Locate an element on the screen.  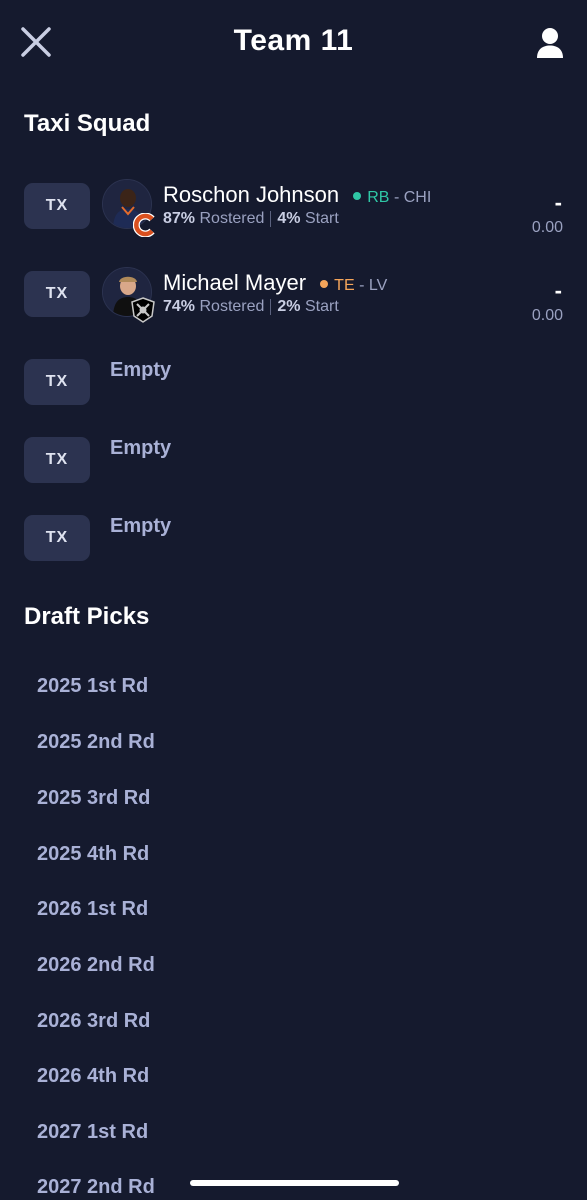
draft-pick-item: 2026 2nd Rd is located at coordinates (96, 965).